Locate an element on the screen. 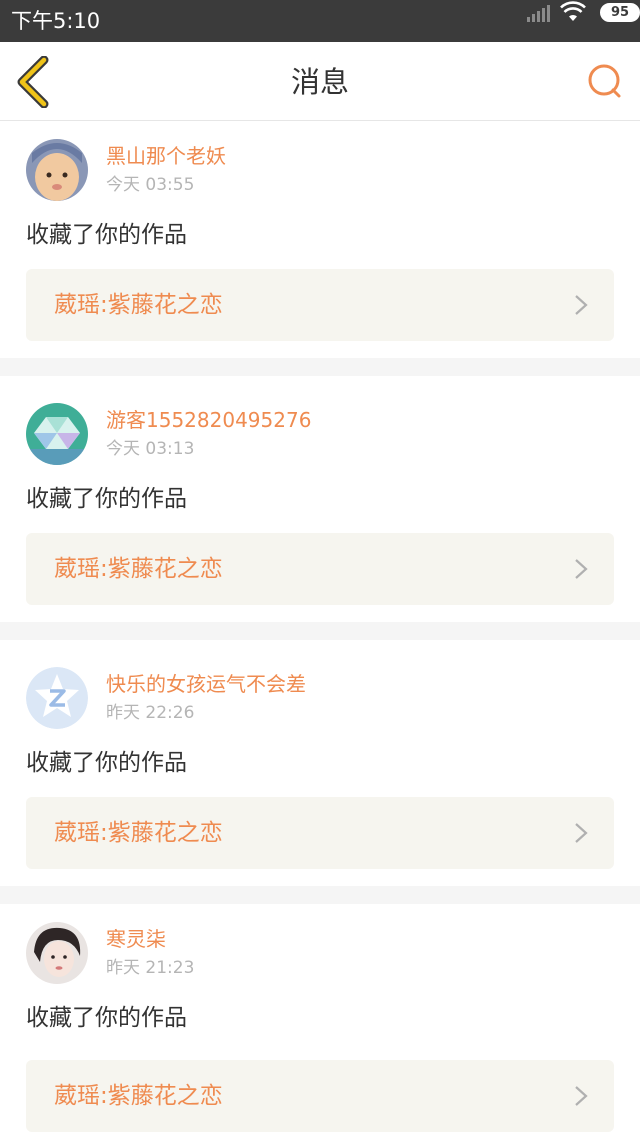 The image size is (640, 1141). header-bar: 消息 is located at coordinates (320, 81).